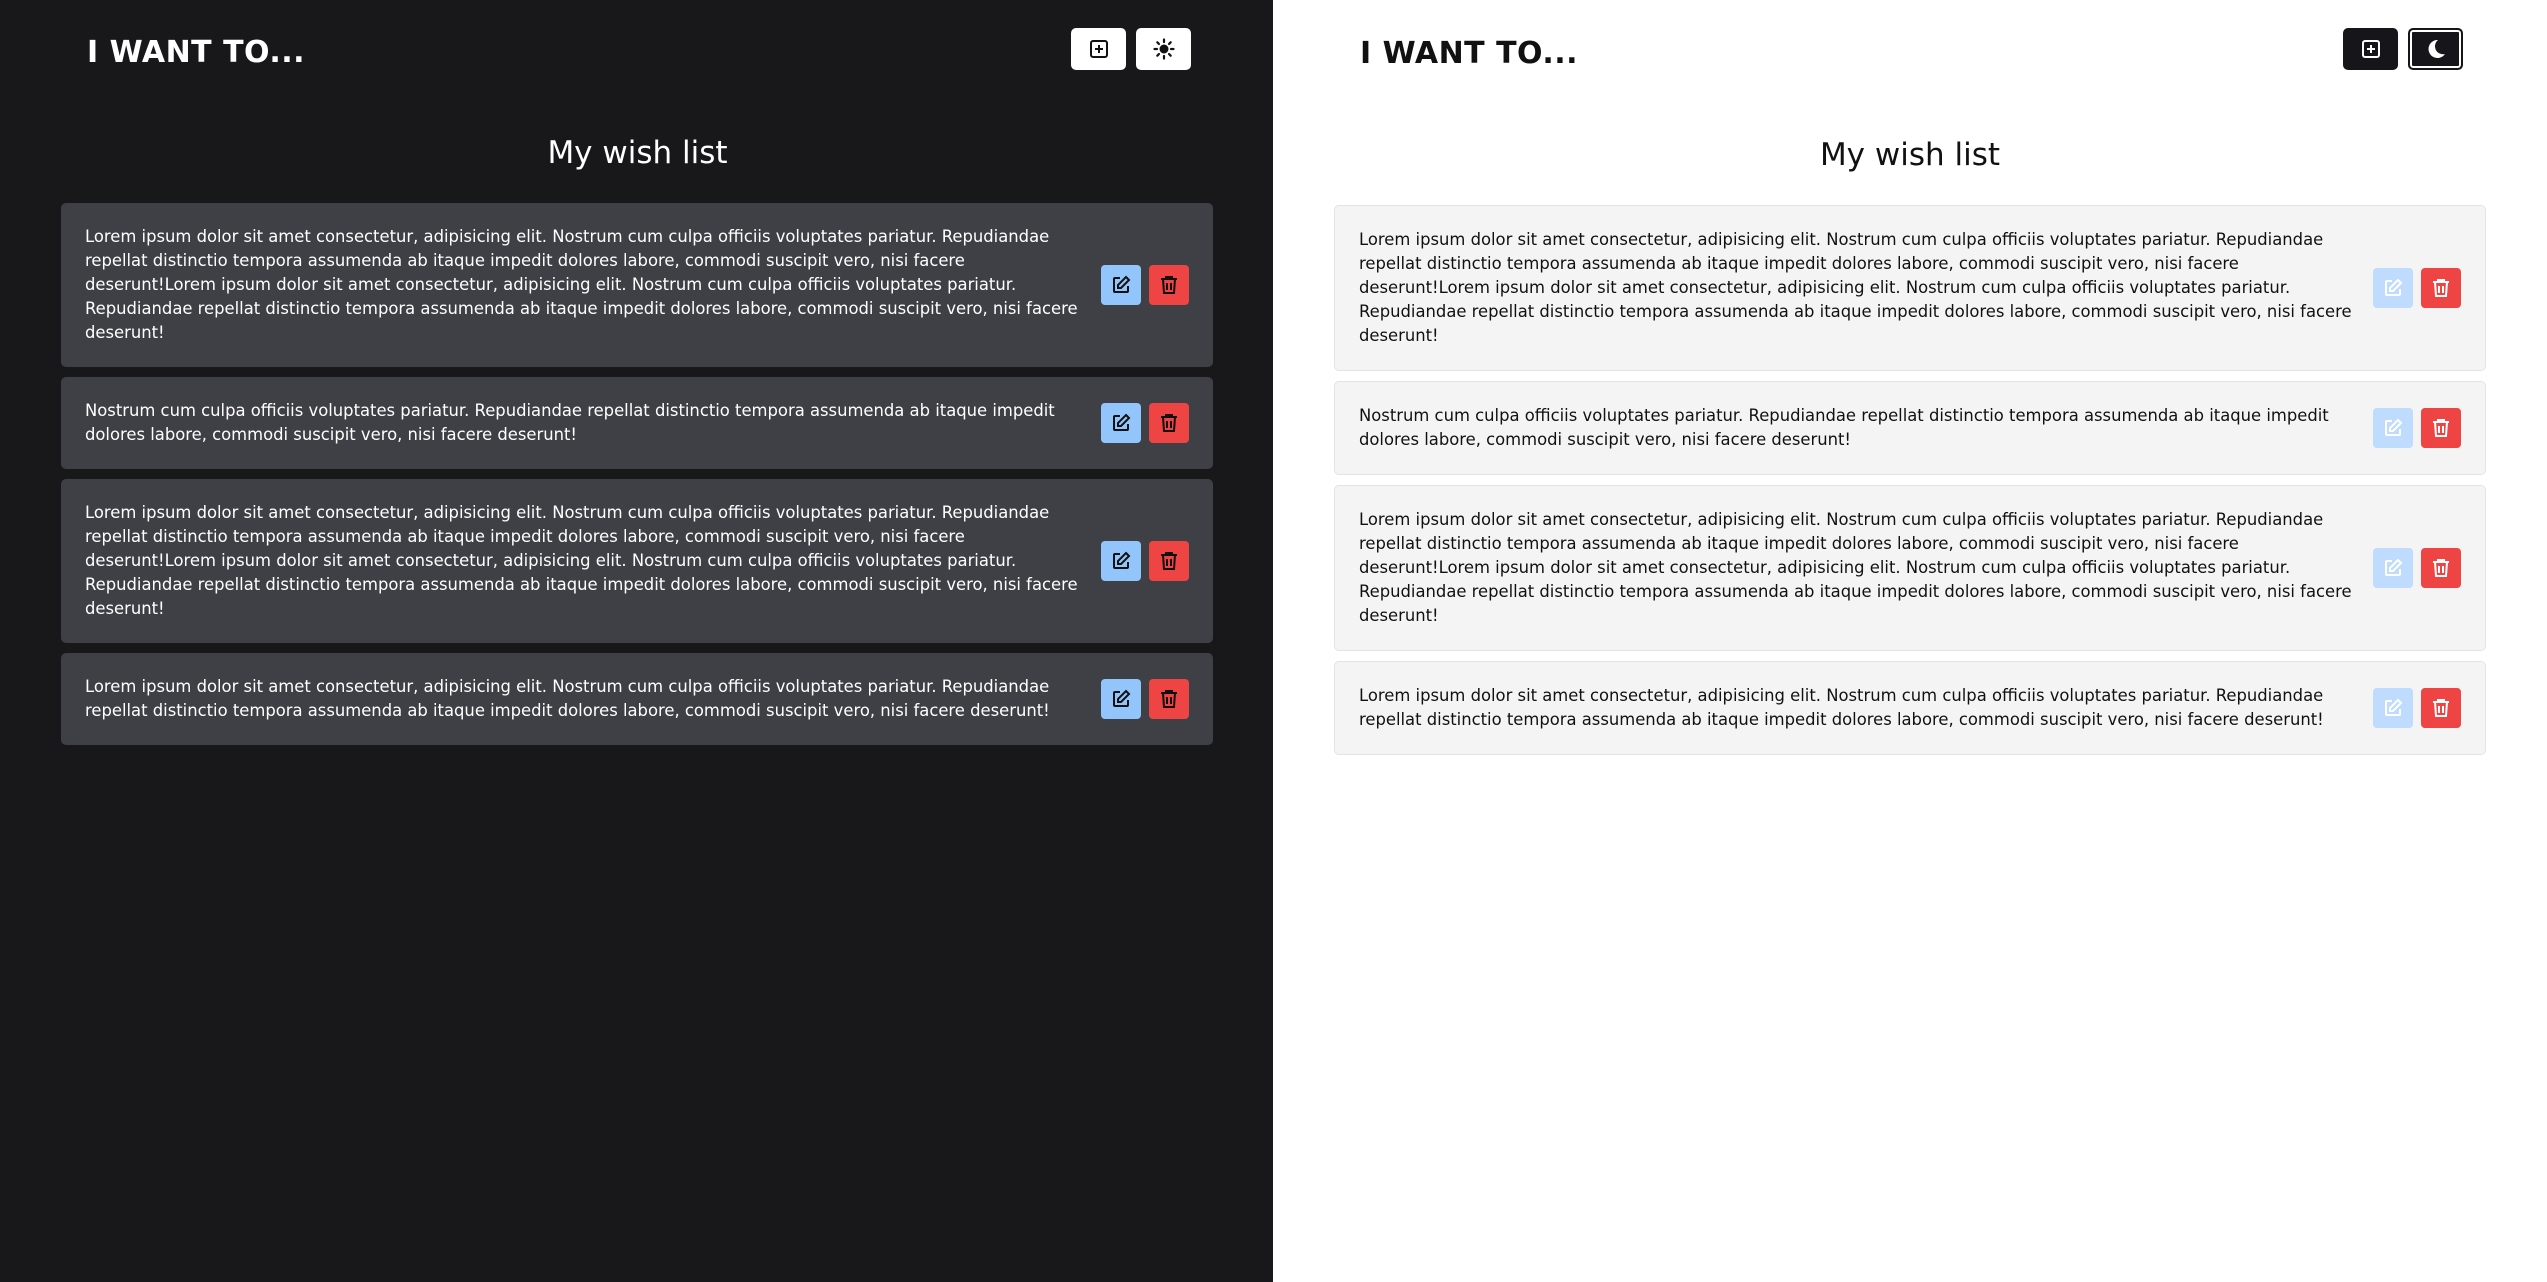  I want to click on sun-icon, so click(1163, 49).